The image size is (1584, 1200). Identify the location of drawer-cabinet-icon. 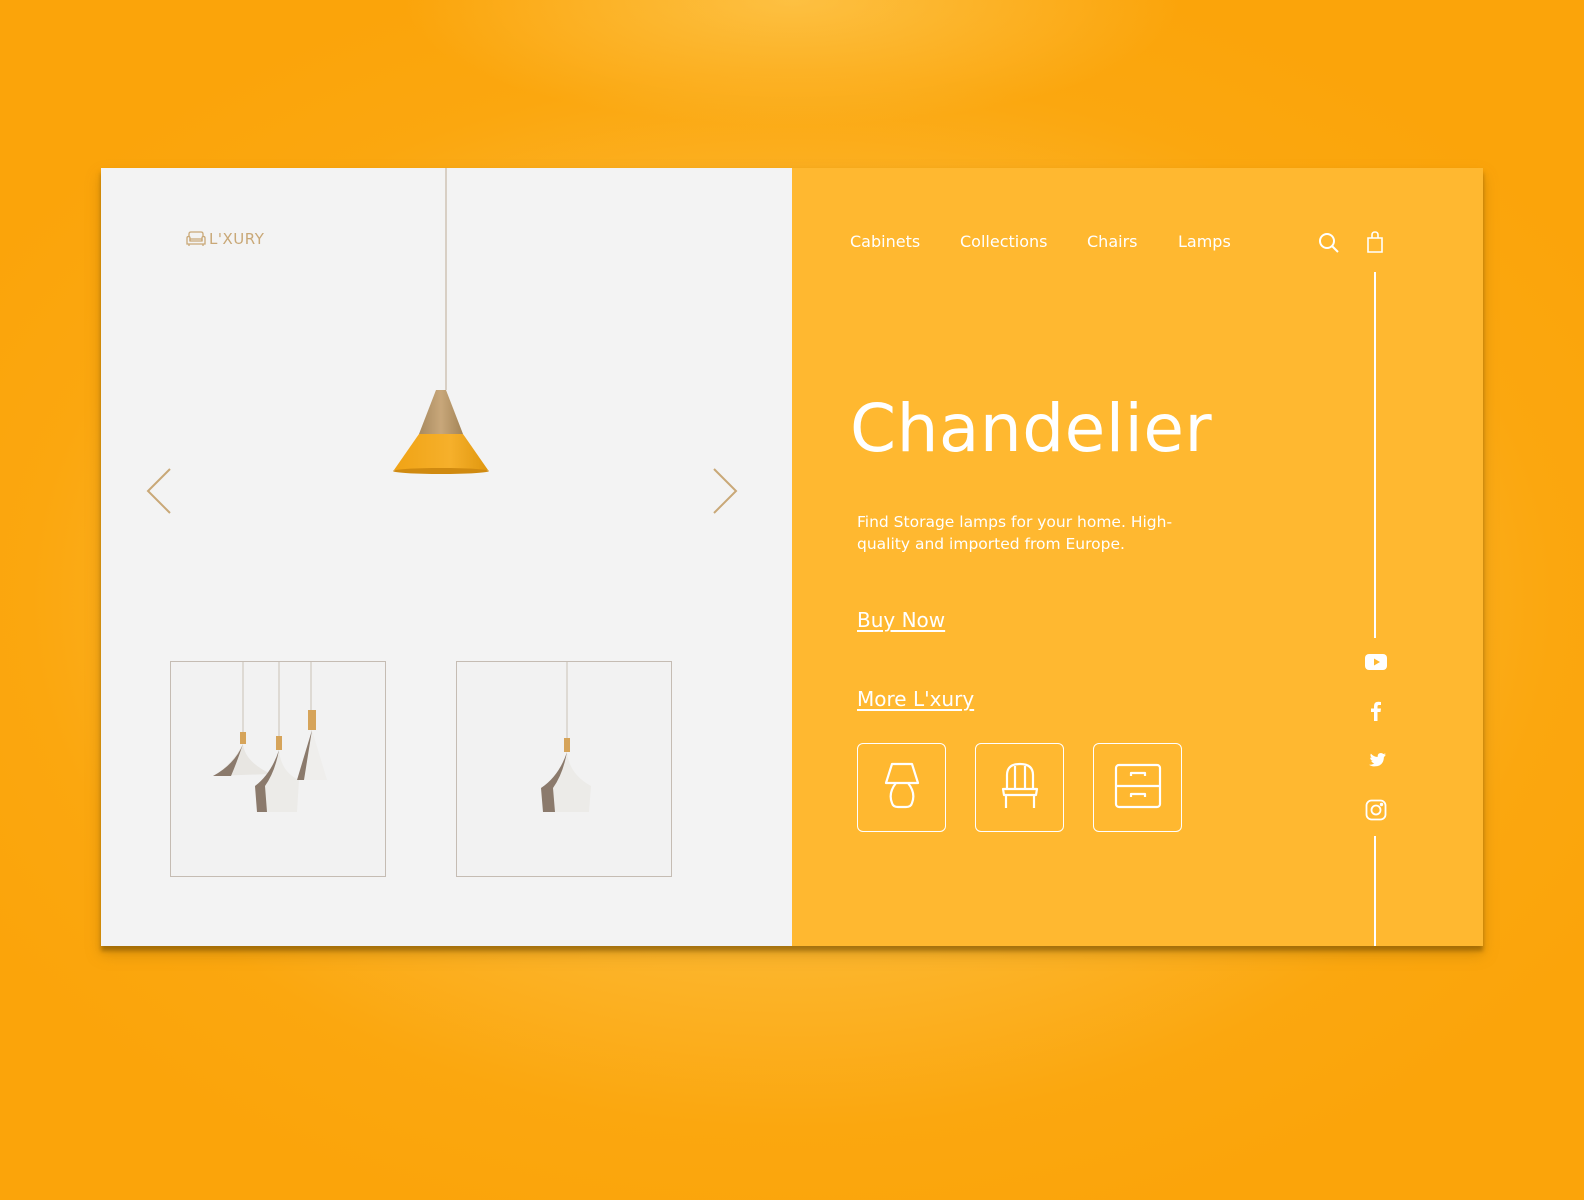
(1138, 788).